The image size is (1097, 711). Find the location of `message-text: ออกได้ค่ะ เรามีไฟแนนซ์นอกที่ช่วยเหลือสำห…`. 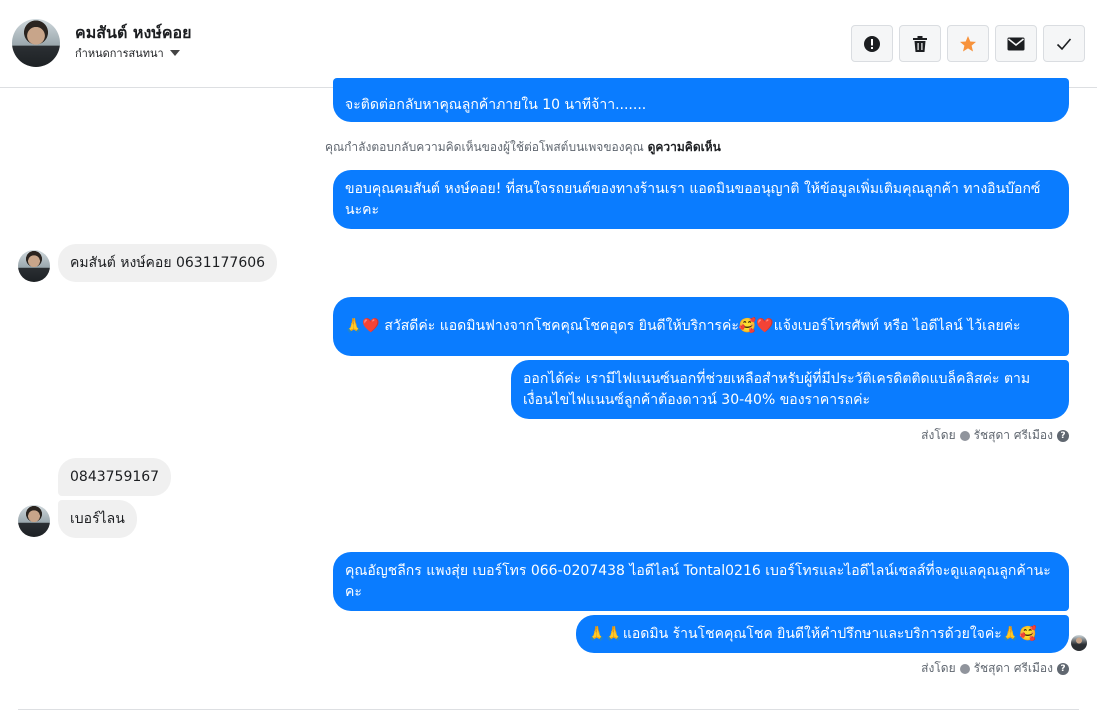

message-text: ออกได้ค่ะ เรามีไฟแนนซ์นอกที่ช่วยเหลือสำห… is located at coordinates (777, 389).